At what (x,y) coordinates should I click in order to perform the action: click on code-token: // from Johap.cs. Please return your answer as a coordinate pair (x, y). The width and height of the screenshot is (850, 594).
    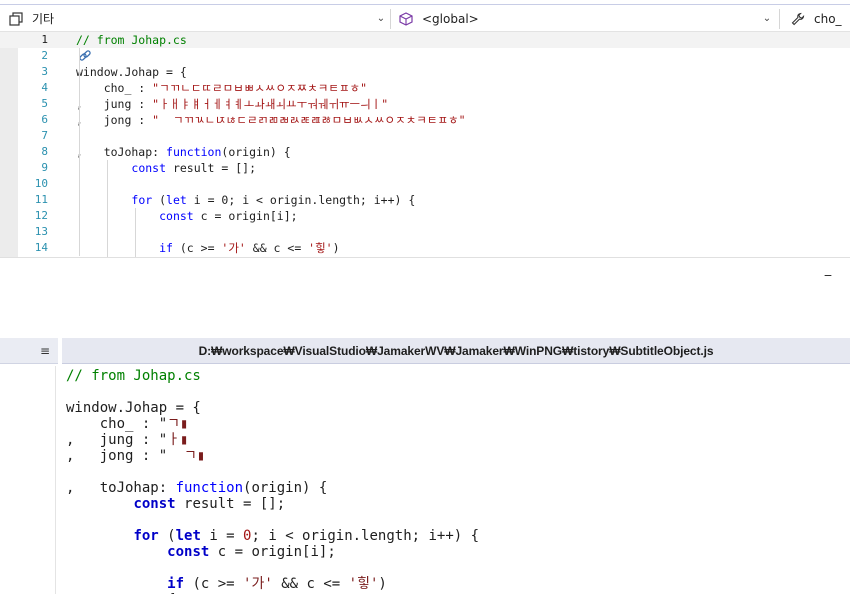
    Looking at the image, I should click on (131, 40).